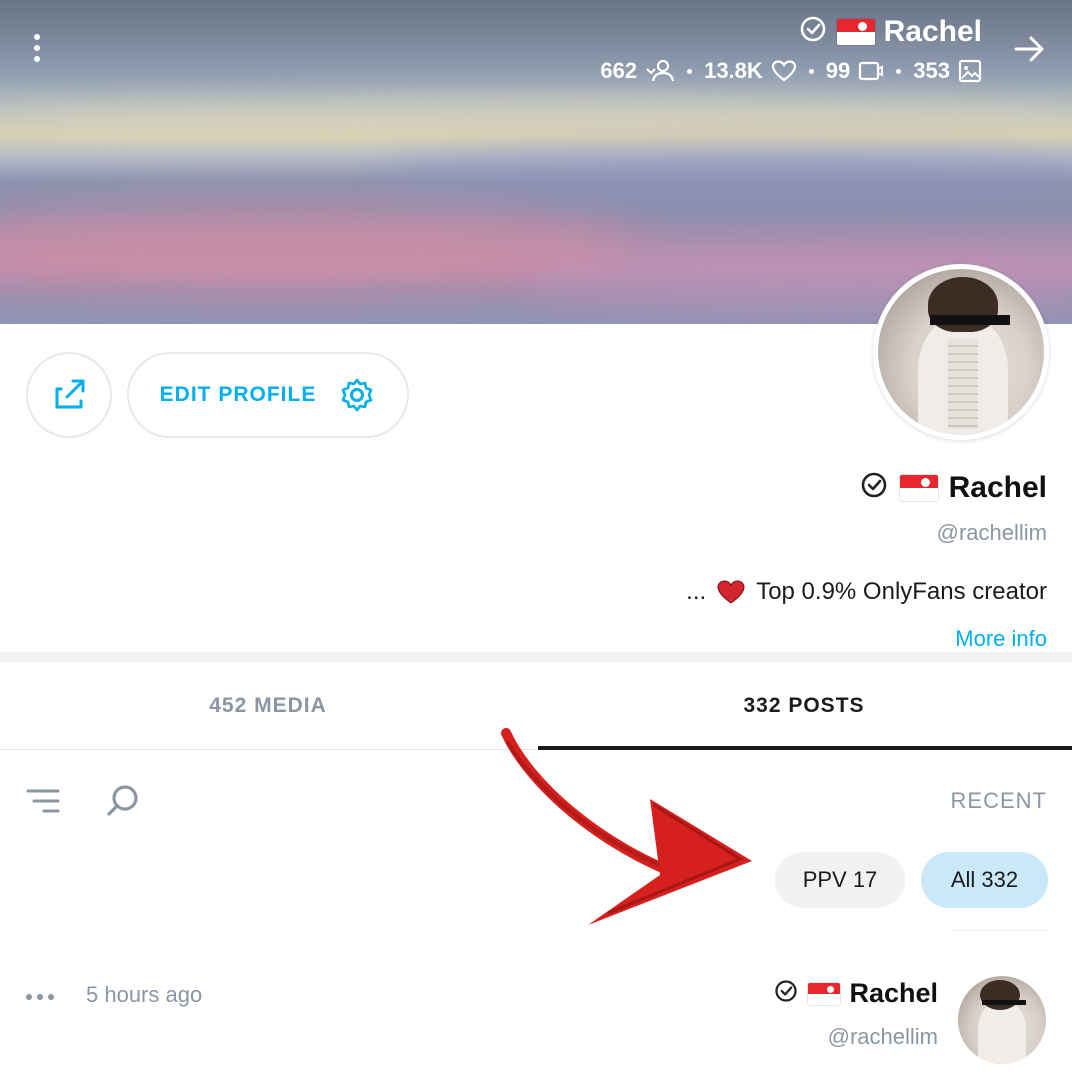 Image resolution: width=1072 pixels, height=1080 pixels. I want to click on share-icon, so click(70, 394).